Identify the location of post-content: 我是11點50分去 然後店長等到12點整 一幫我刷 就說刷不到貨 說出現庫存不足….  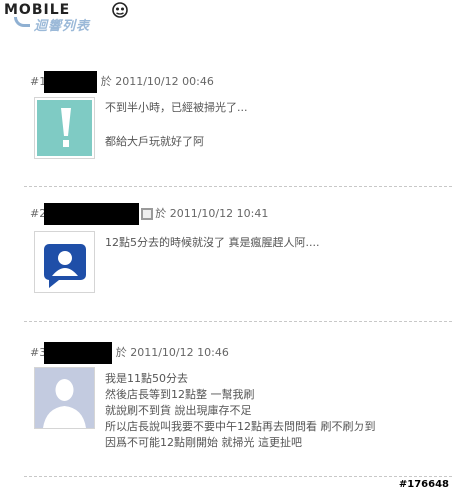
(240, 411).